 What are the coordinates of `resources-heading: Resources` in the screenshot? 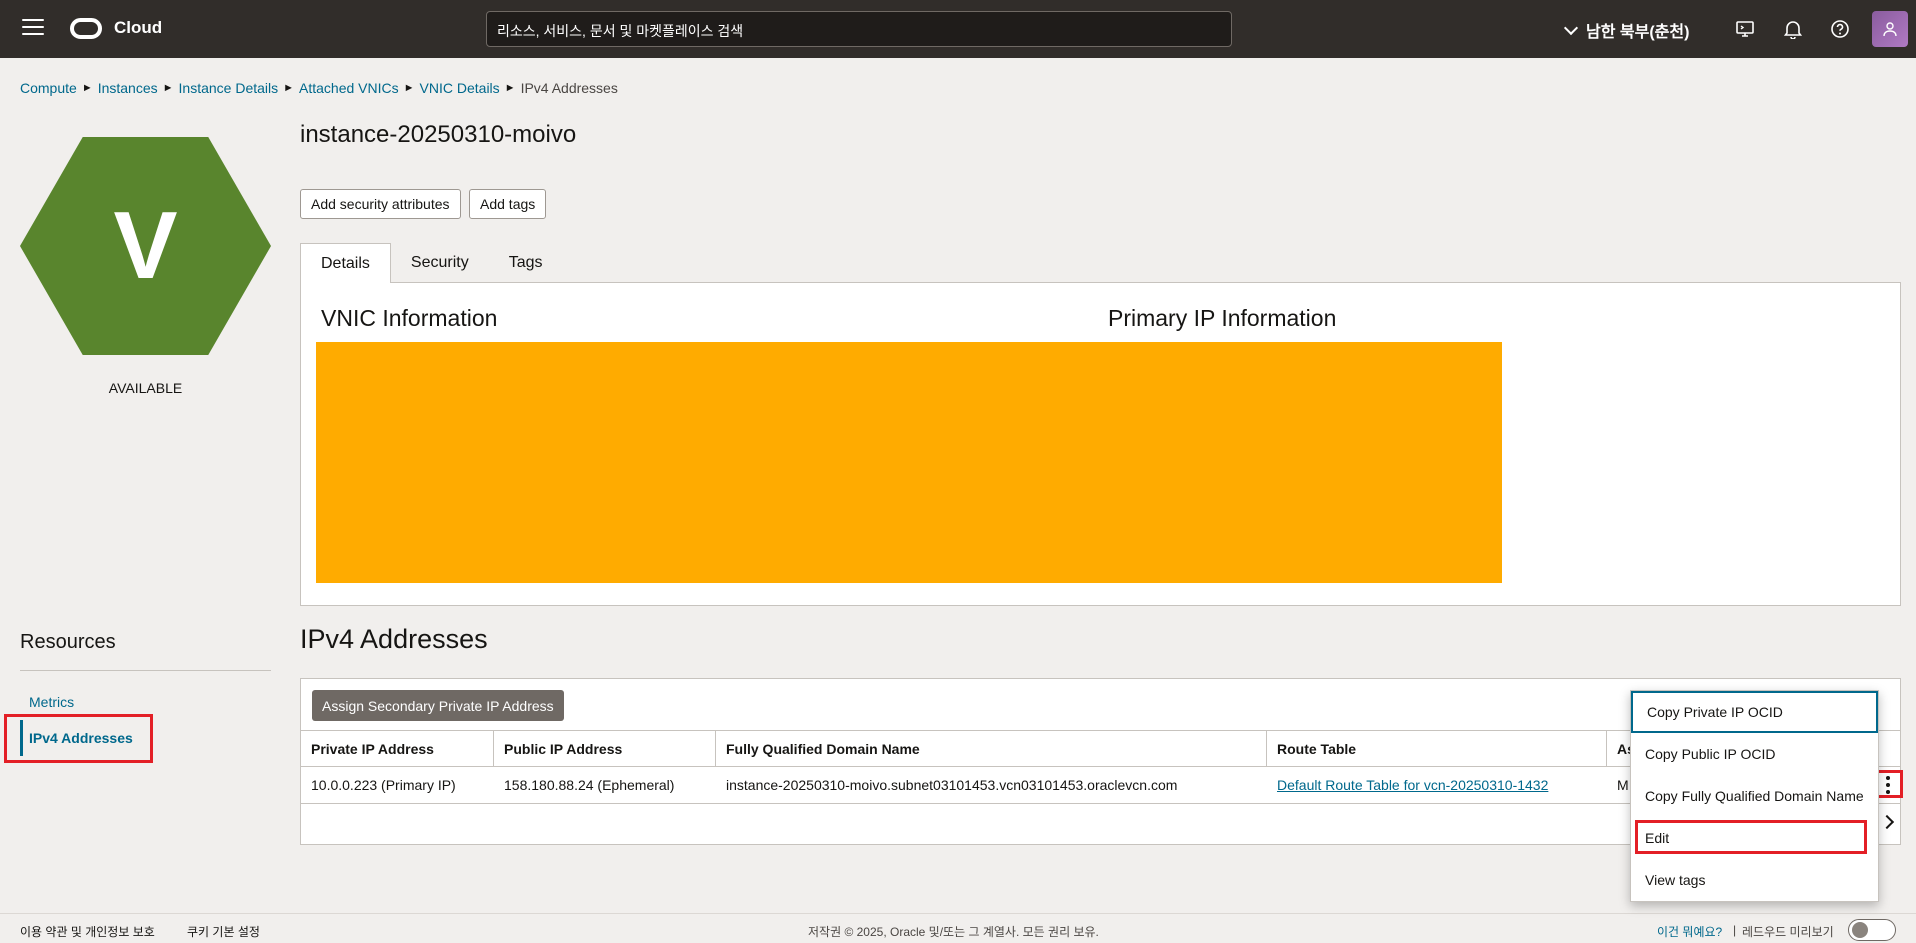 It's located at (68, 642).